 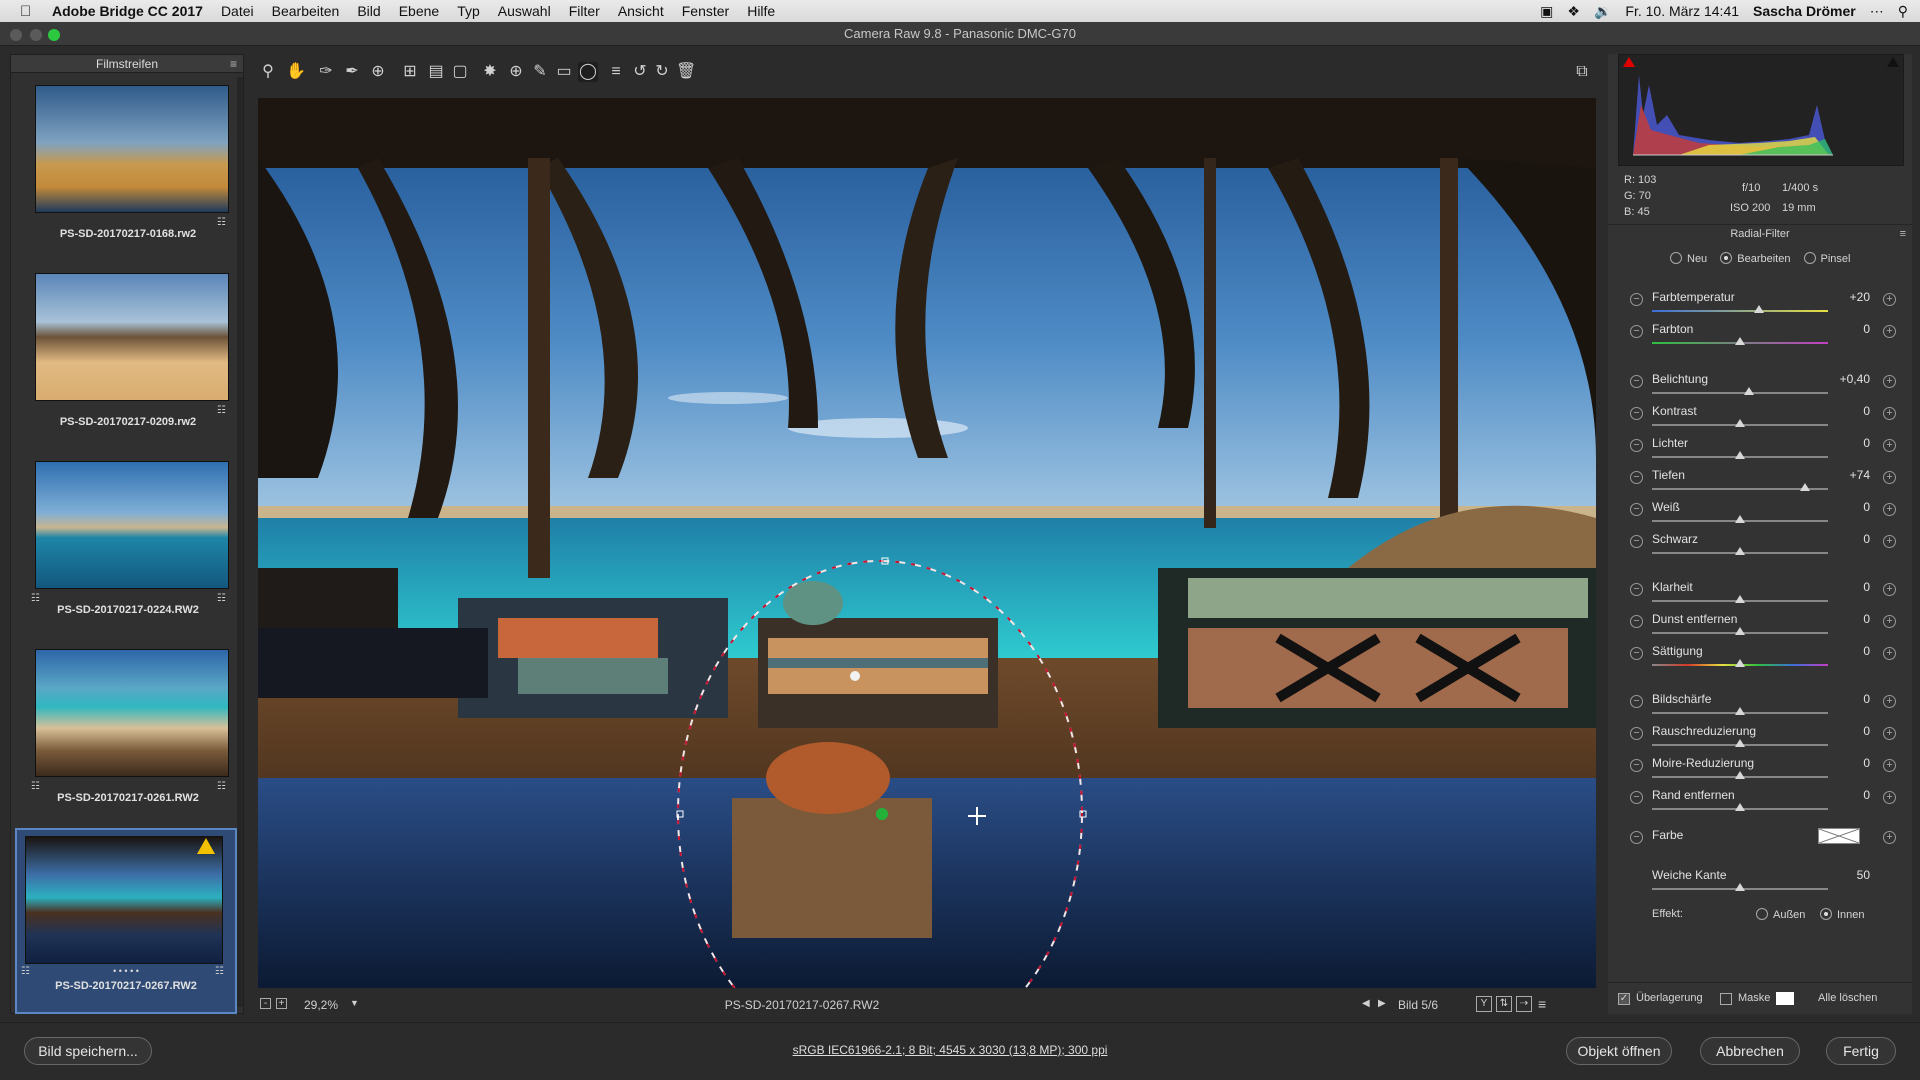 What do you see at coordinates (1780, 914) in the screenshot?
I see `effect-aussen: Außen` at bounding box center [1780, 914].